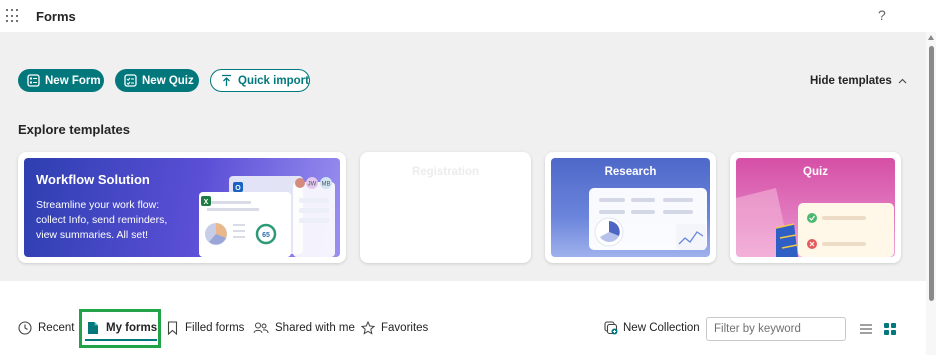  Describe the element at coordinates (273, 80) in the screenshot. I see `quick-import-label: Quick import` at that location.